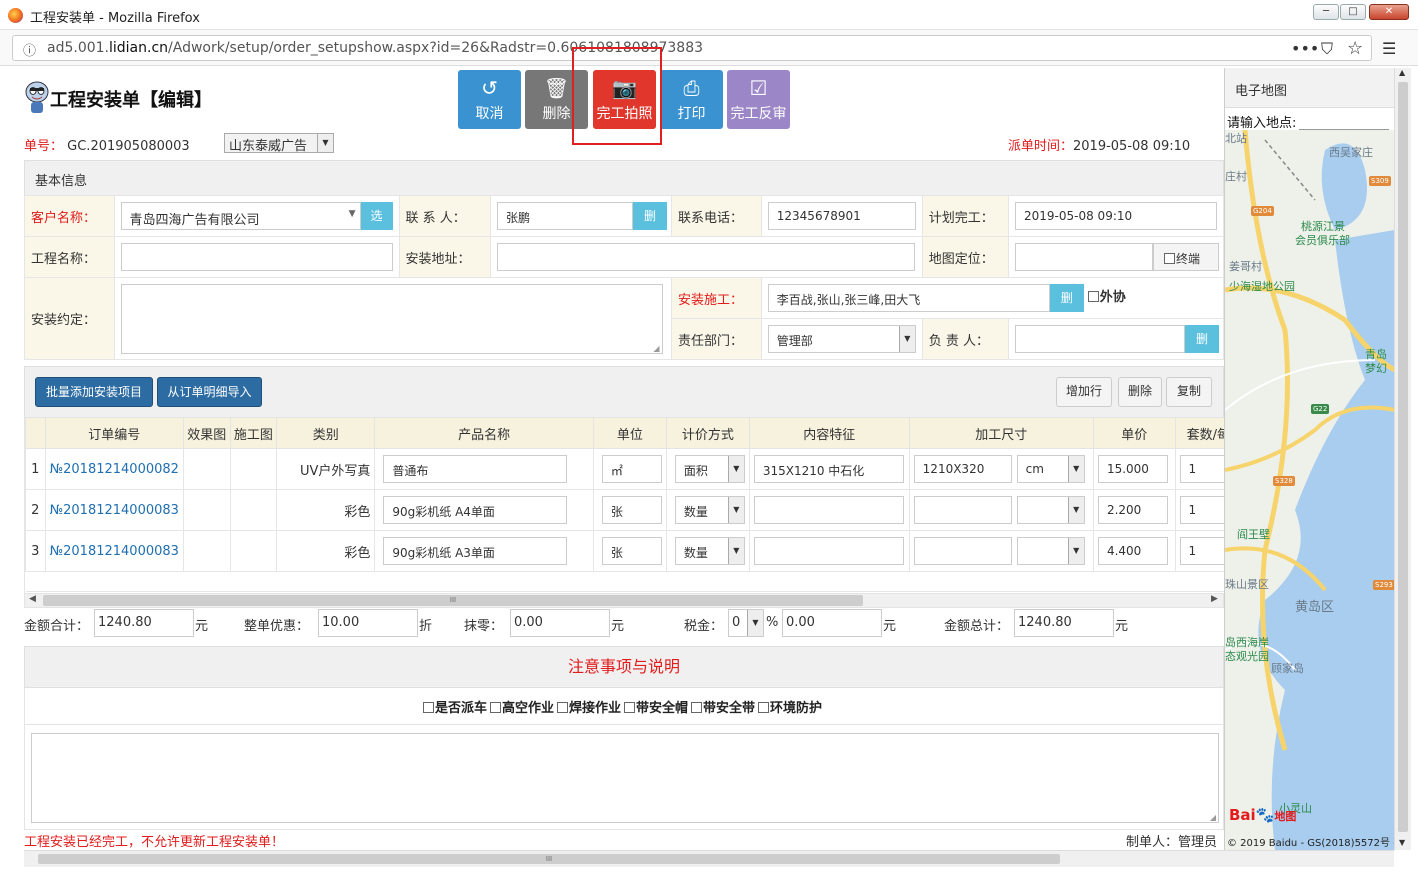 Image resolution: width=1418 pixels, height=876 pixels. What do you see at coordinates (841, 339) in the screenshot?
I see `dept-select: 管理部 ▼` at bounding box center [841, 339].